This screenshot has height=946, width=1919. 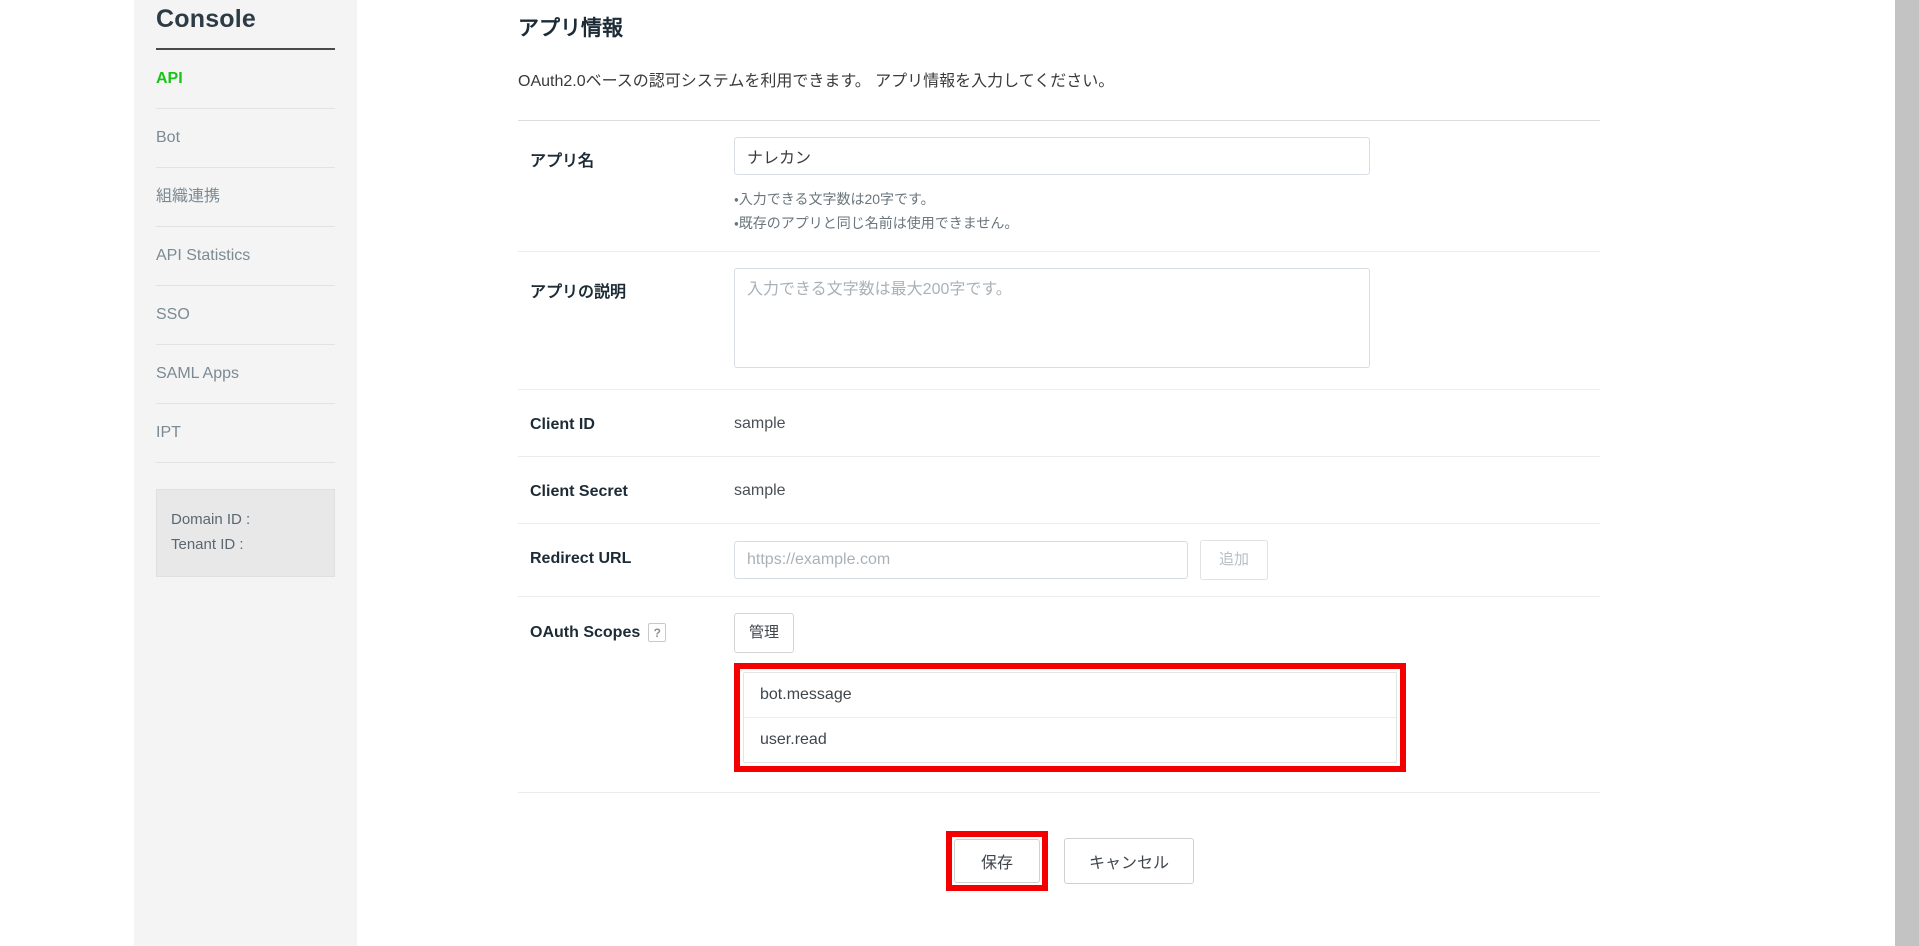 What do you see at coordinates (188, 196) in the screenshot?
I see `sidebar-item-label: 組織連携` at bounding box center [188, 196].